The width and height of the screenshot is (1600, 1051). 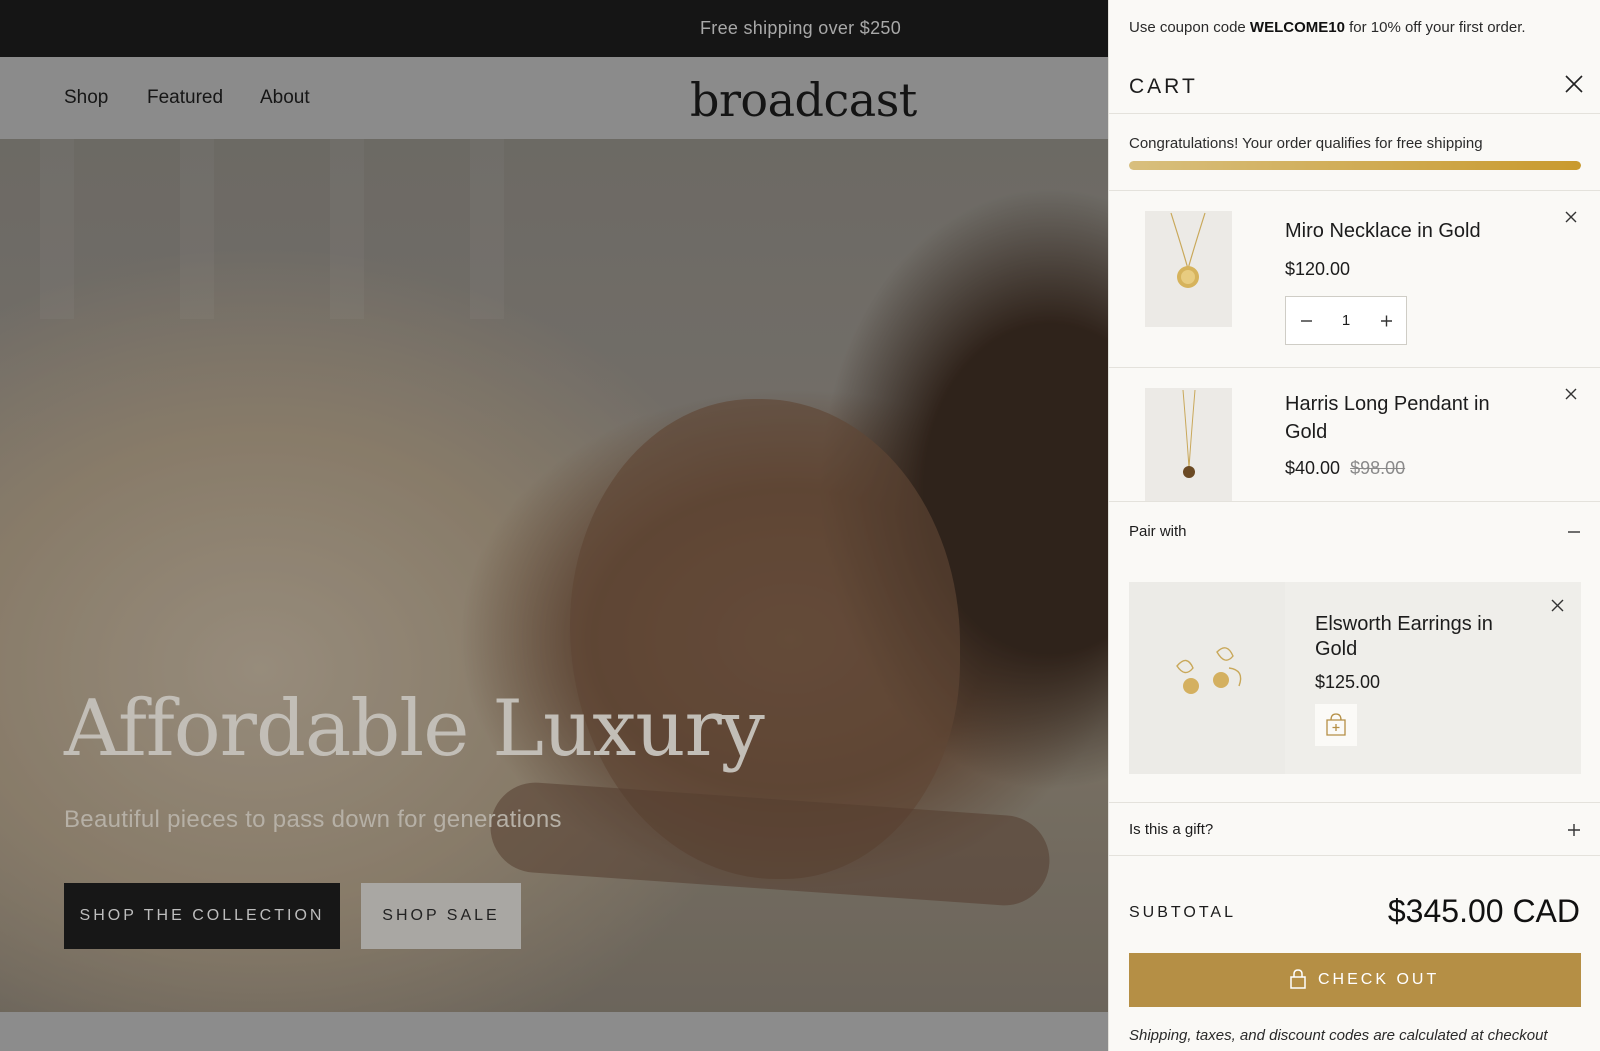 What do you see at coordinates (1209, 670) in the screenshot?
I see `earrings-image` at bounding box center [1209, 670].